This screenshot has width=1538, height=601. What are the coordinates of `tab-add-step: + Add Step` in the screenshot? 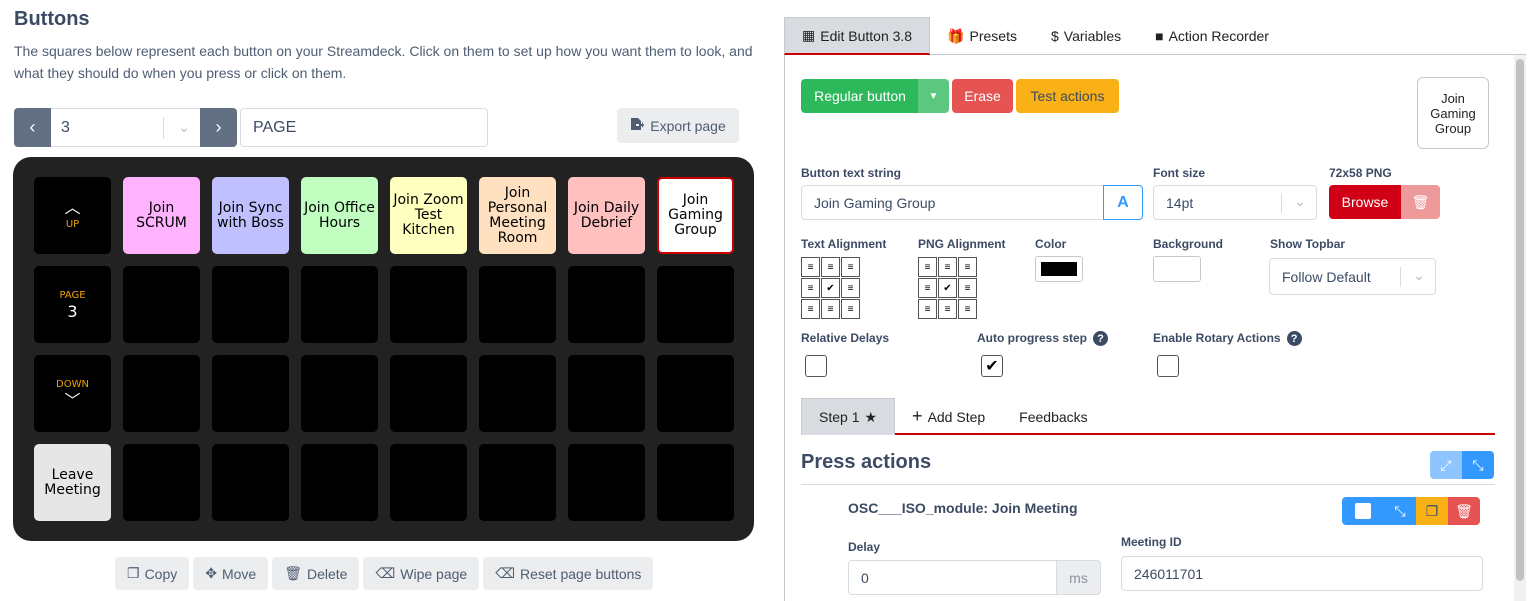 It's located at (948, 416).